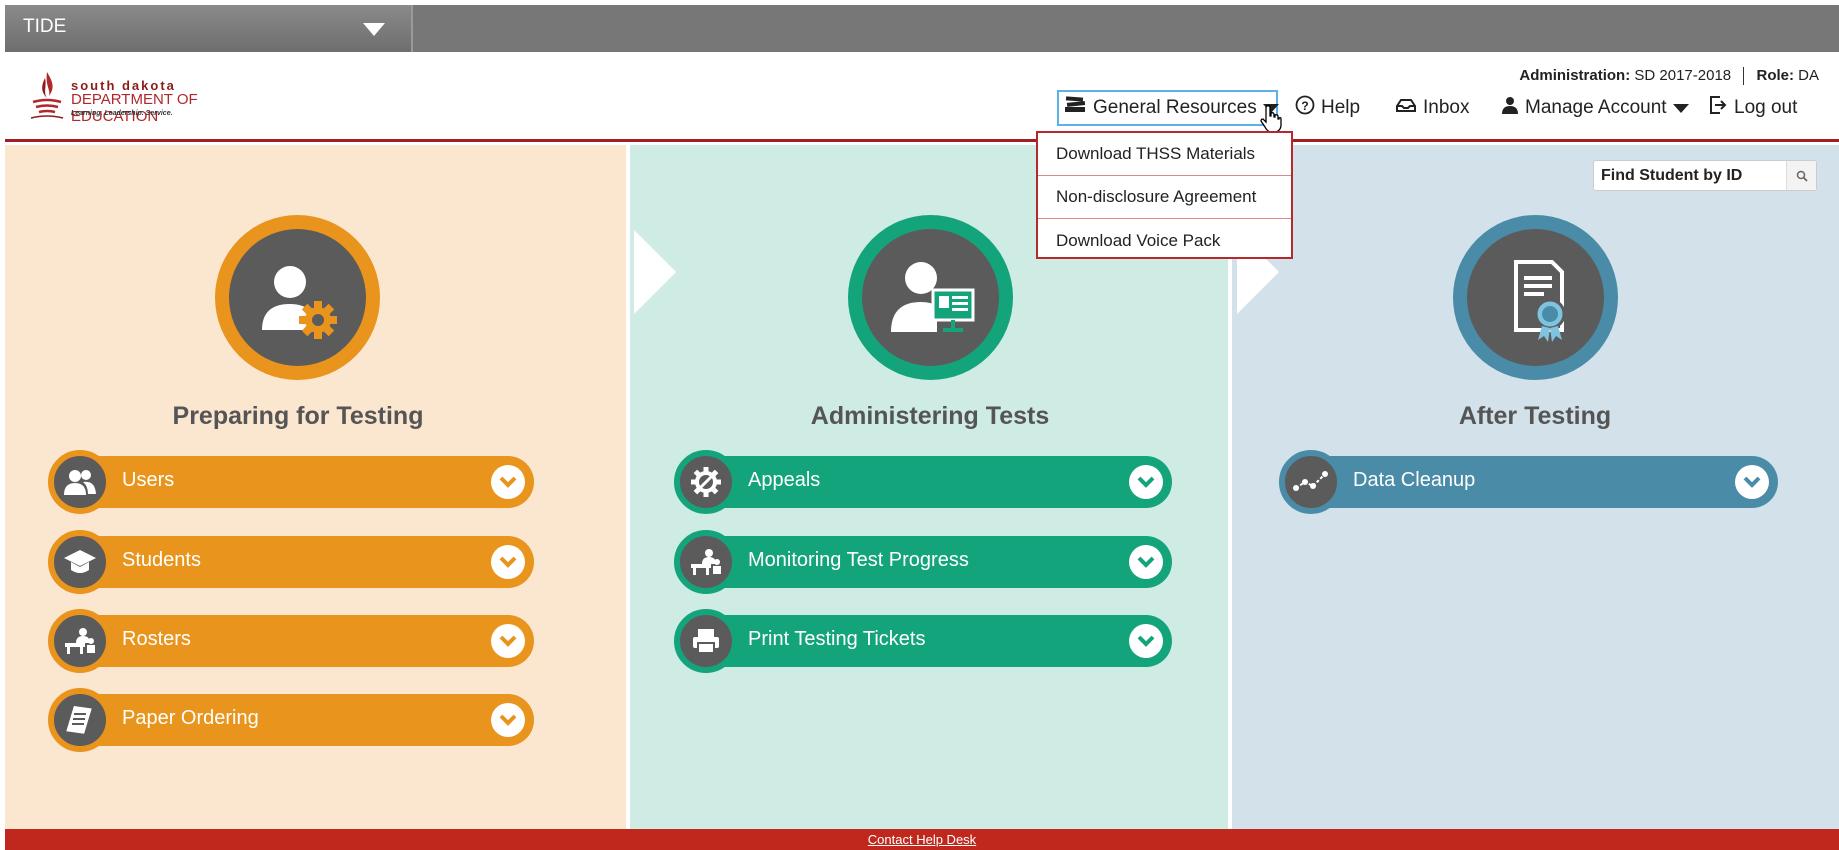 This screenshot has height=850, width=1839. What do you see at coordinates (1766, 107) in the screenshot?
I see `logout-label: Log out` at bounding box center [1766, 107].